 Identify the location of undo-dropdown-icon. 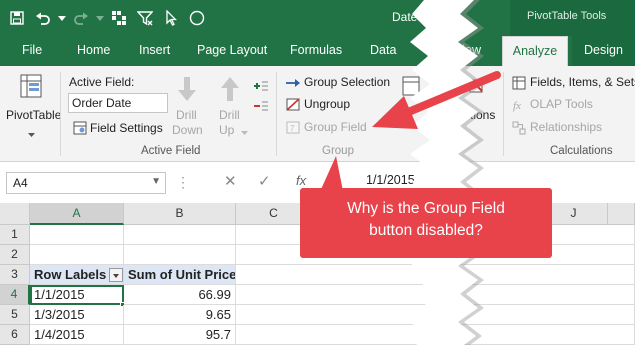
(62, 18).